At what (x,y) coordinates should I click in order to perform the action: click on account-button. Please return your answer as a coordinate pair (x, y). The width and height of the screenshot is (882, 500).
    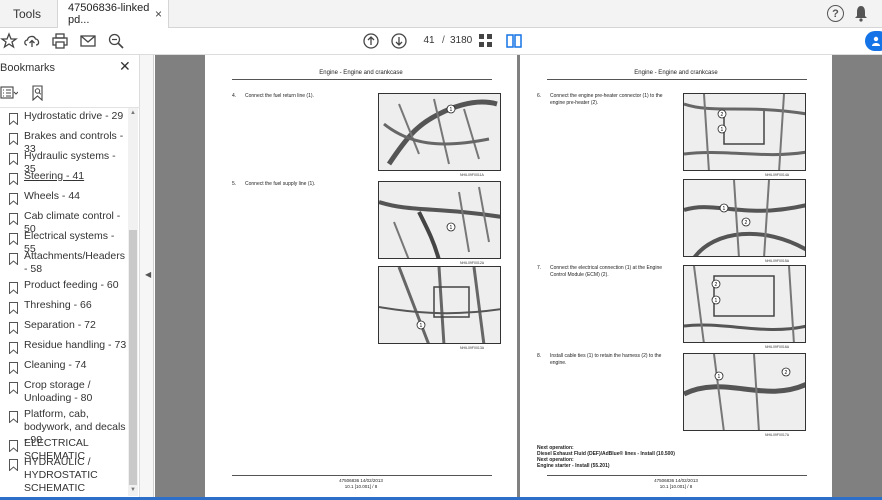
    Looking at the image, I should click on (873, 41).